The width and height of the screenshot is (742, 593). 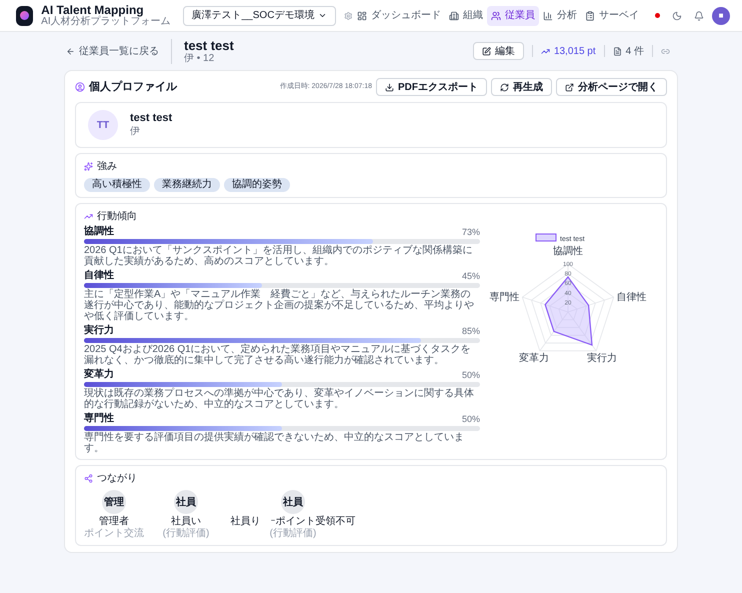 What do you see at coordinates (99, 375) in the screenshot?
I see `trait-name: 変革力` at bounding box center [99, 375].